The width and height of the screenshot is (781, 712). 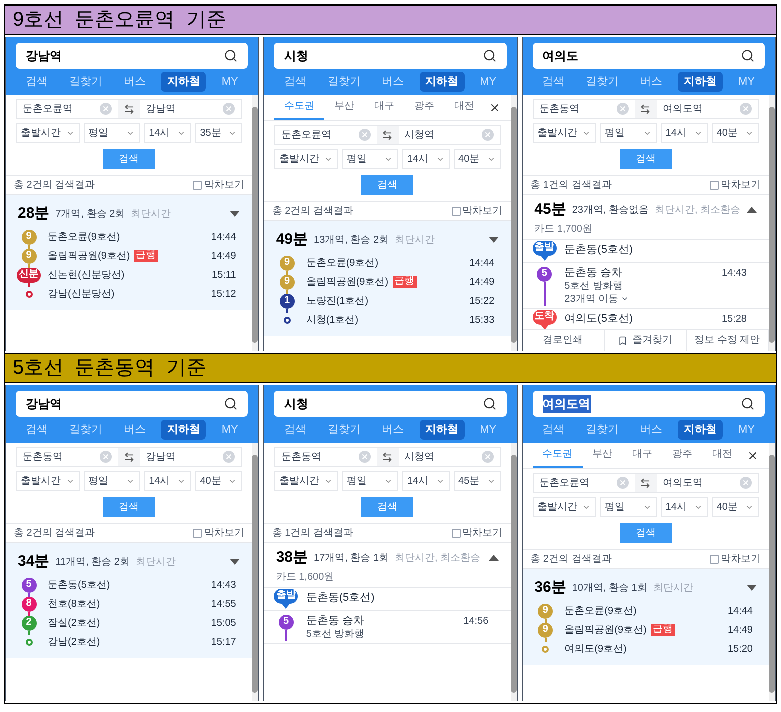 What do you see at coordinates (224, 623) in the screenshot?
I see `station-time: 15:05` at bounding box center [224, 623].